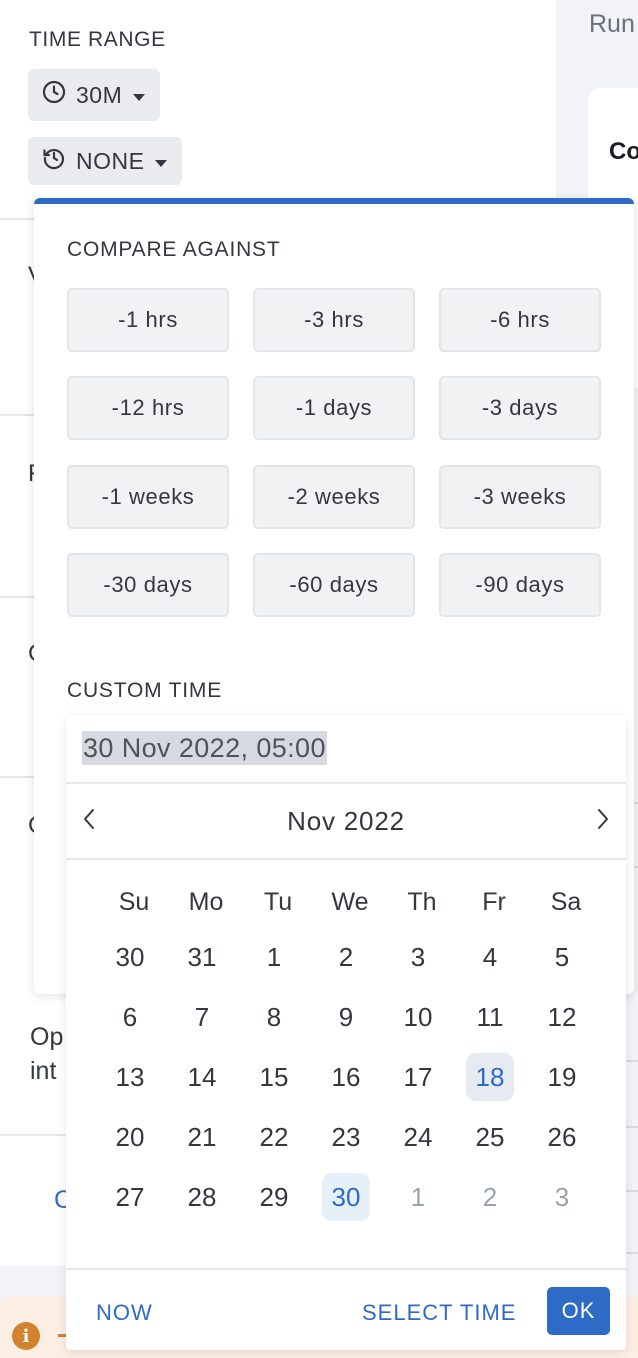 This screenshot has width=638, height=1358. Describe the element at coordinates (202, 957) in the screenshot. I see `calendar-day: 31` at that location.